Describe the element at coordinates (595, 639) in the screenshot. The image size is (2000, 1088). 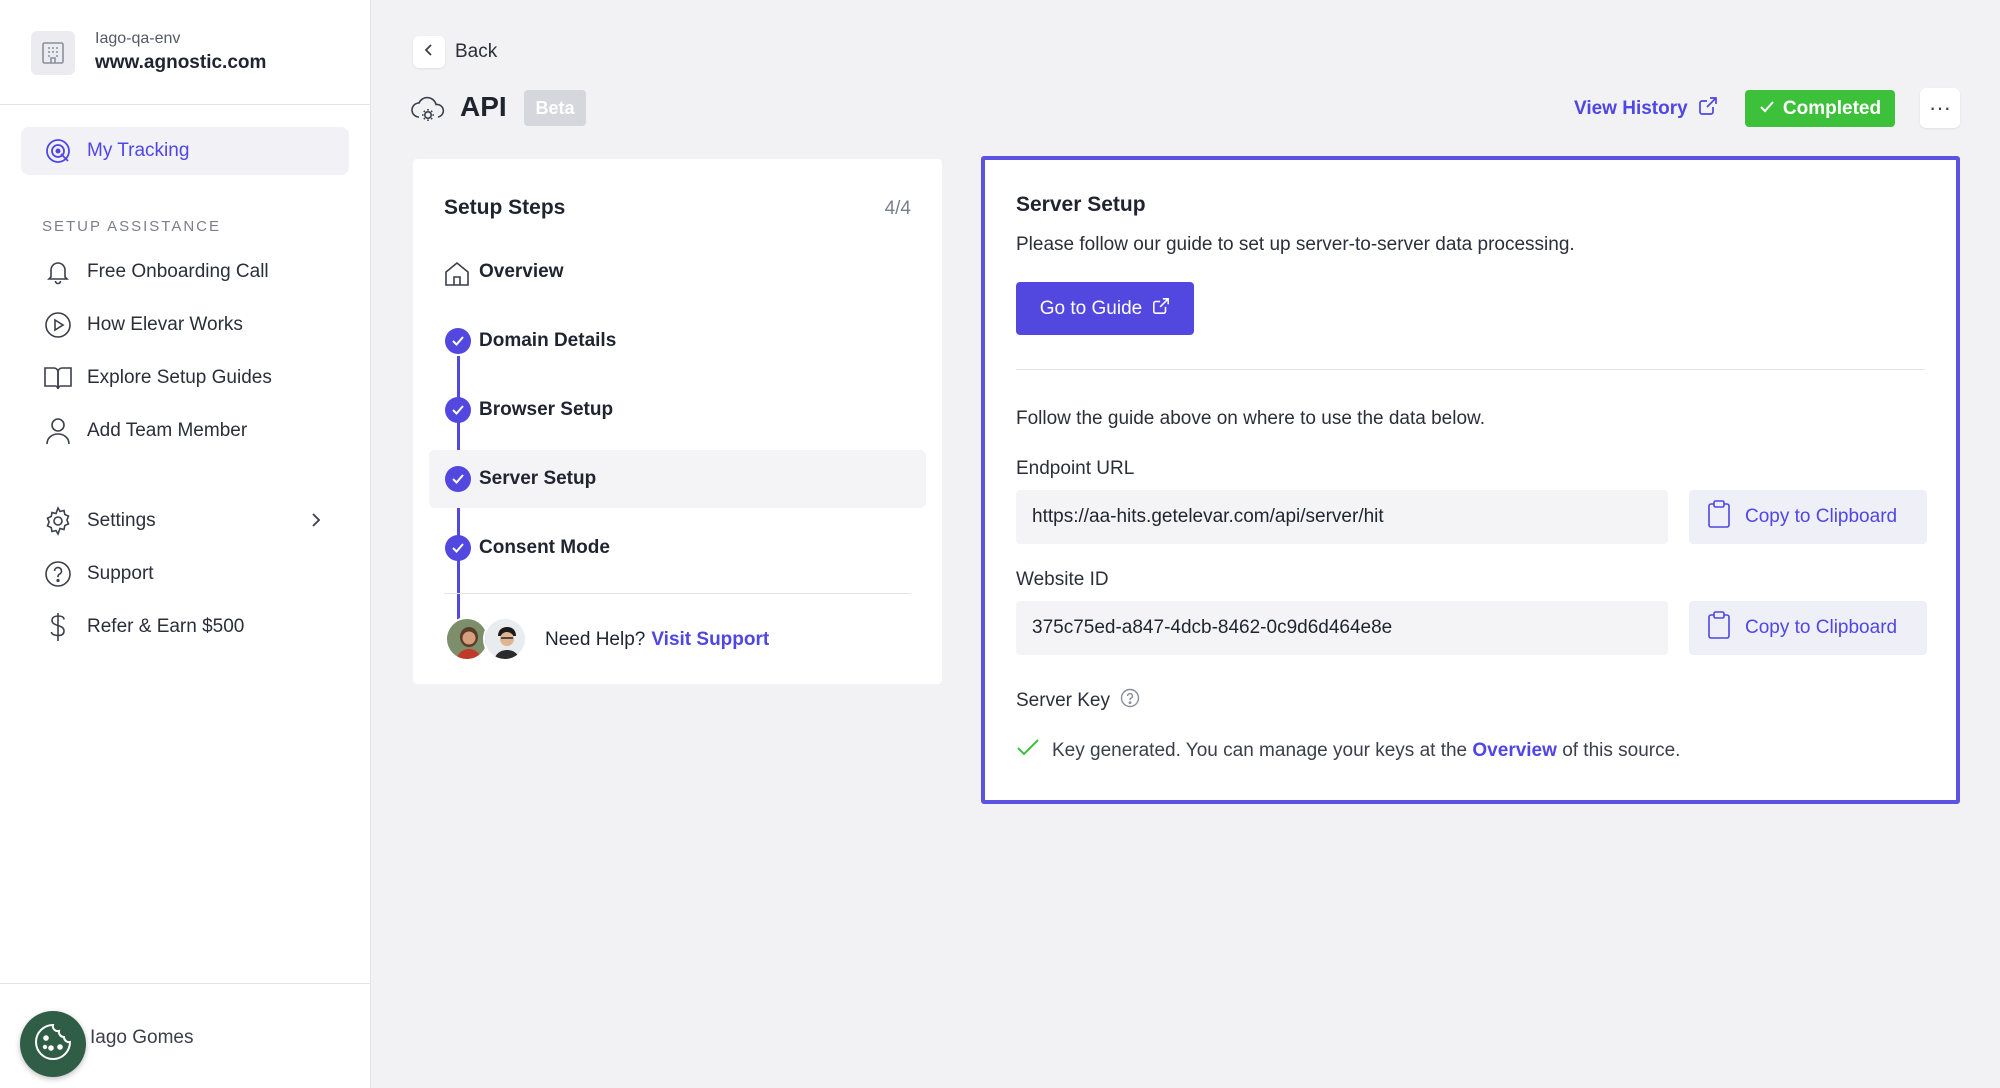
I see `help-label: Need Help?` at that location.